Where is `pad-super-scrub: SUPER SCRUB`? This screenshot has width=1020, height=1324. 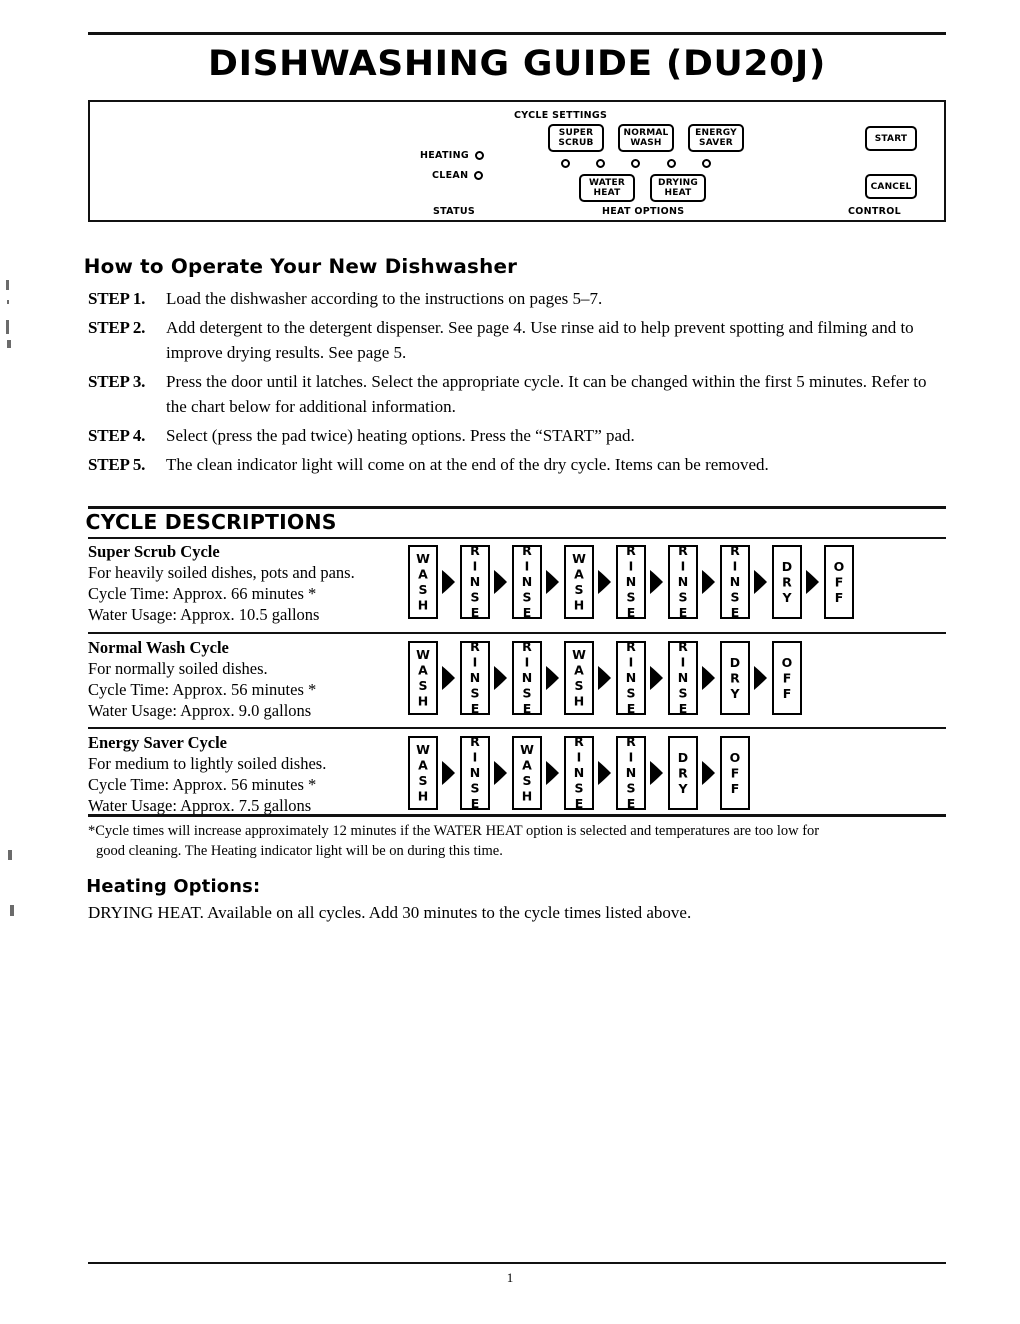
pad-super-scrub: SUPER SCRUB is located at coordinates (576, 138).